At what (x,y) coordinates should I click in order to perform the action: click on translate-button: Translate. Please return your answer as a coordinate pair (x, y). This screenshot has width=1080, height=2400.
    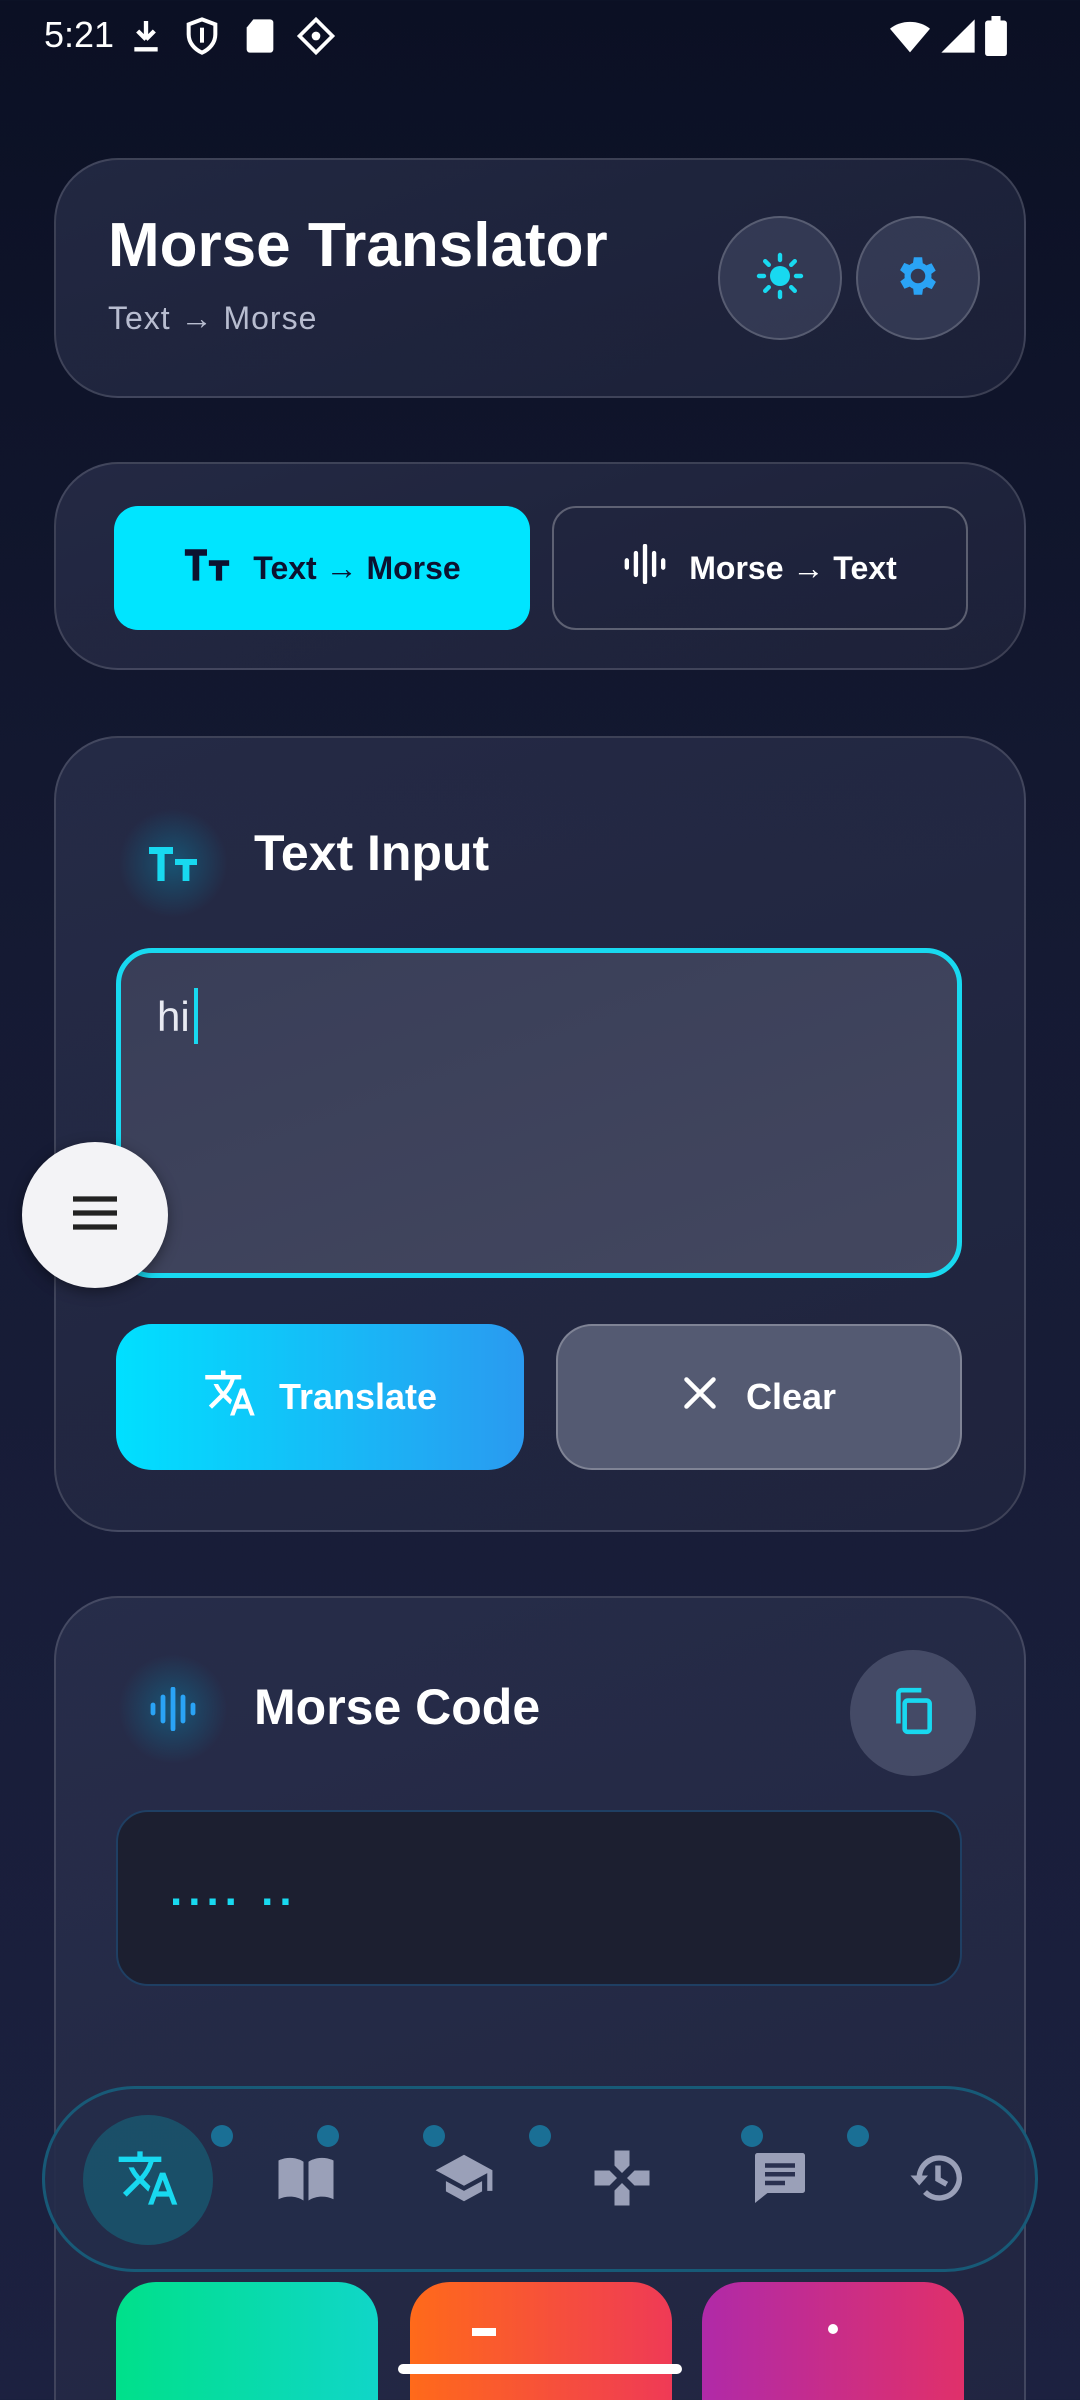
    Looking at the image, I should click on (320, 1397).